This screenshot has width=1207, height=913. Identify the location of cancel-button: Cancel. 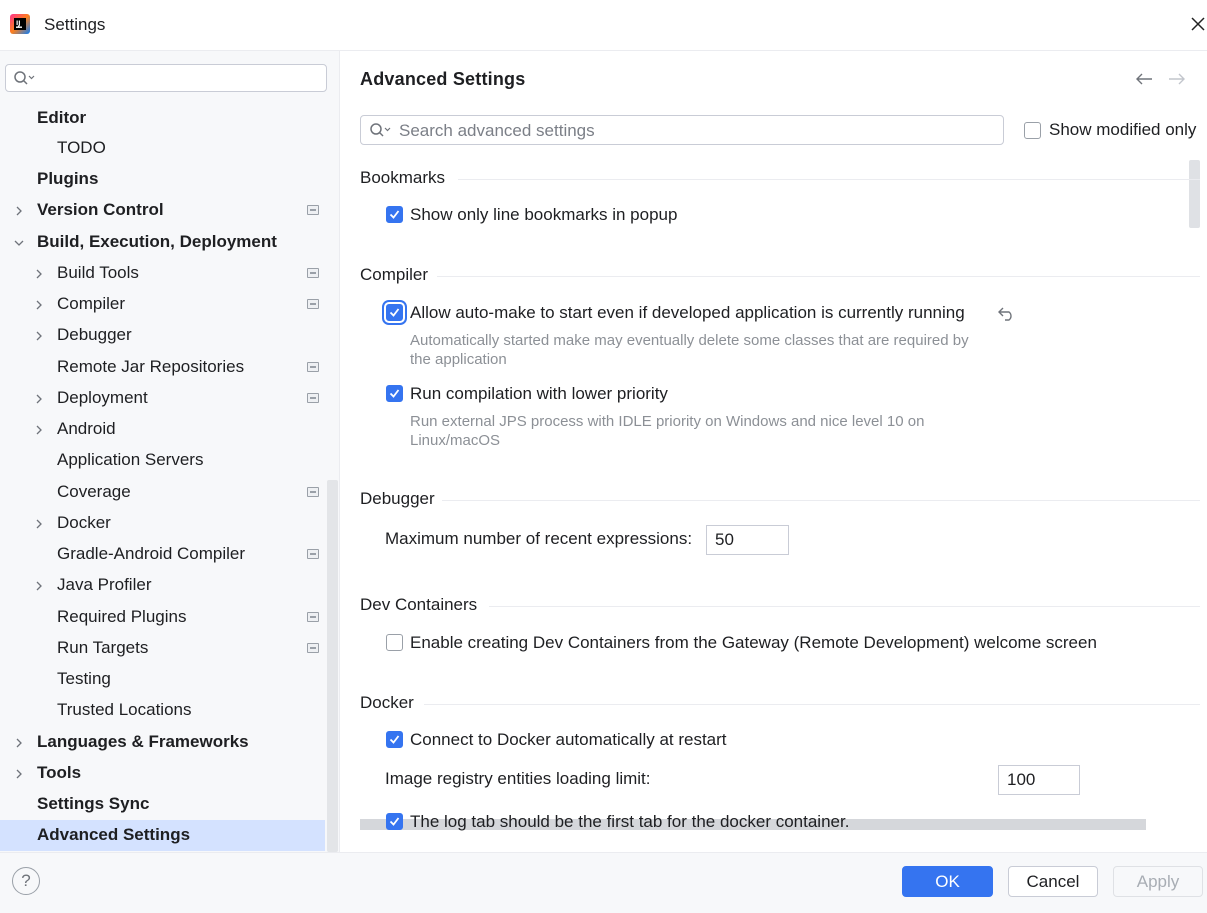
(1053, 881).